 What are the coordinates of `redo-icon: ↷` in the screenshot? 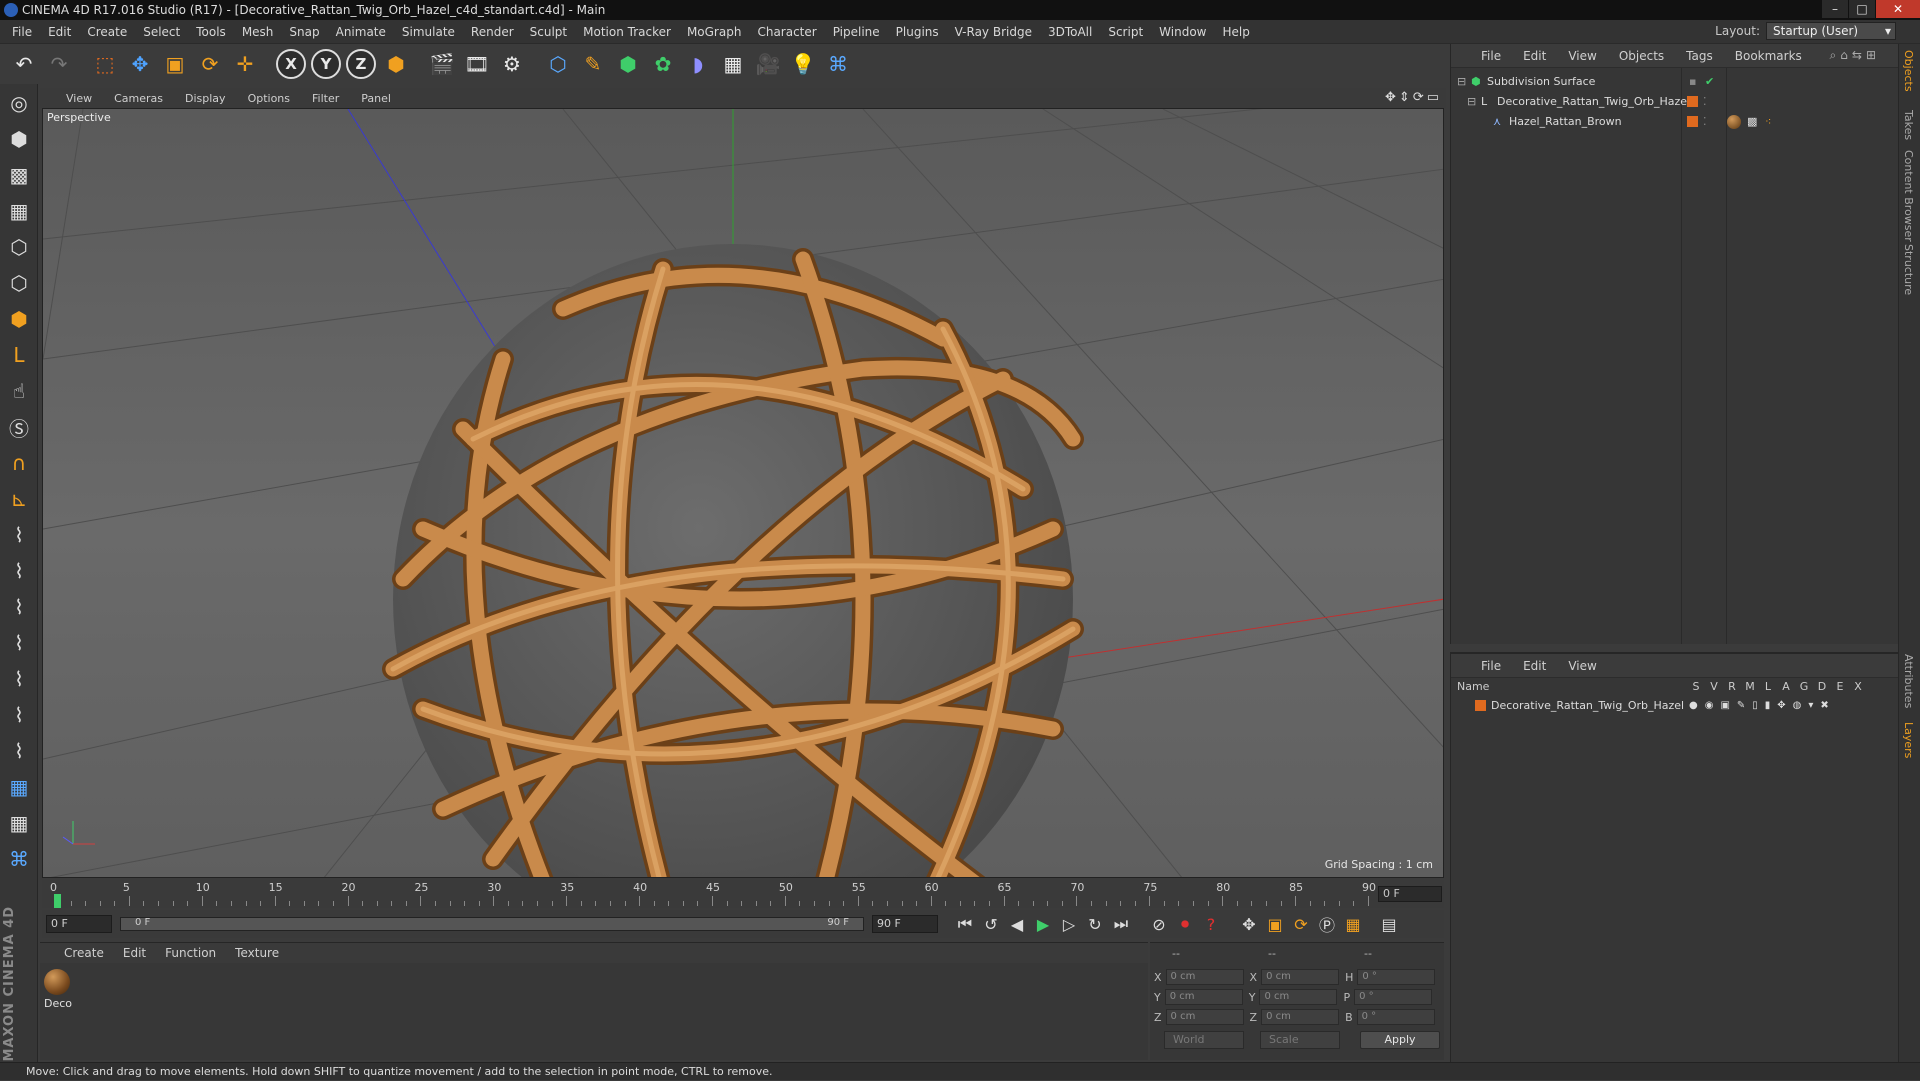 It's located at (59, 64).